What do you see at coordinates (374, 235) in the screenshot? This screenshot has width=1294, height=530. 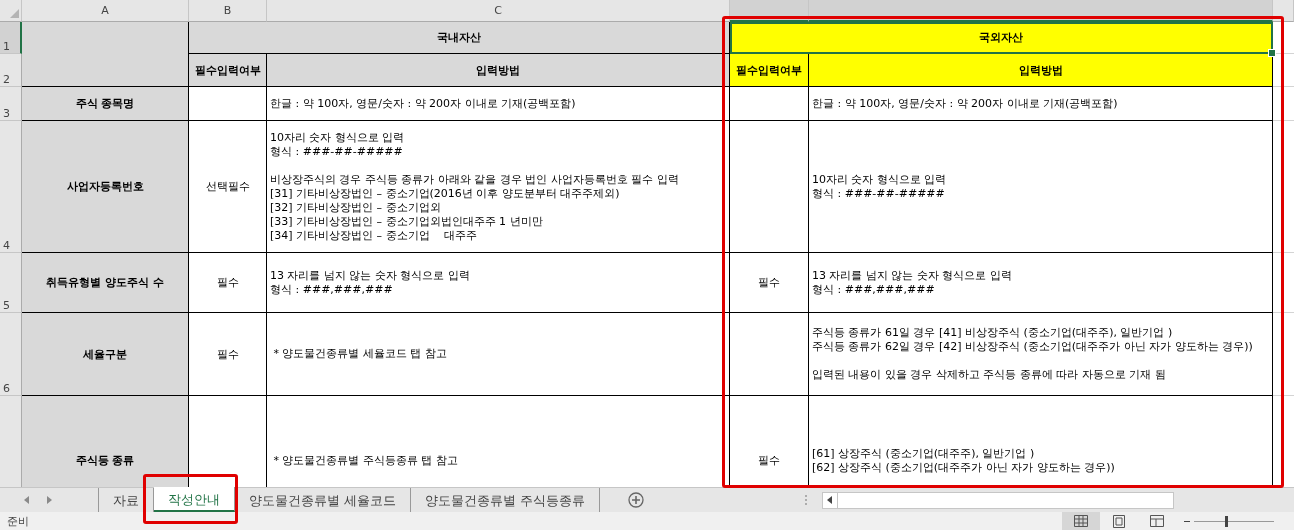 I see `cell-text: [34] 기타비상장법인 – 중소기업 대주주` at bounding box center [374, 235].